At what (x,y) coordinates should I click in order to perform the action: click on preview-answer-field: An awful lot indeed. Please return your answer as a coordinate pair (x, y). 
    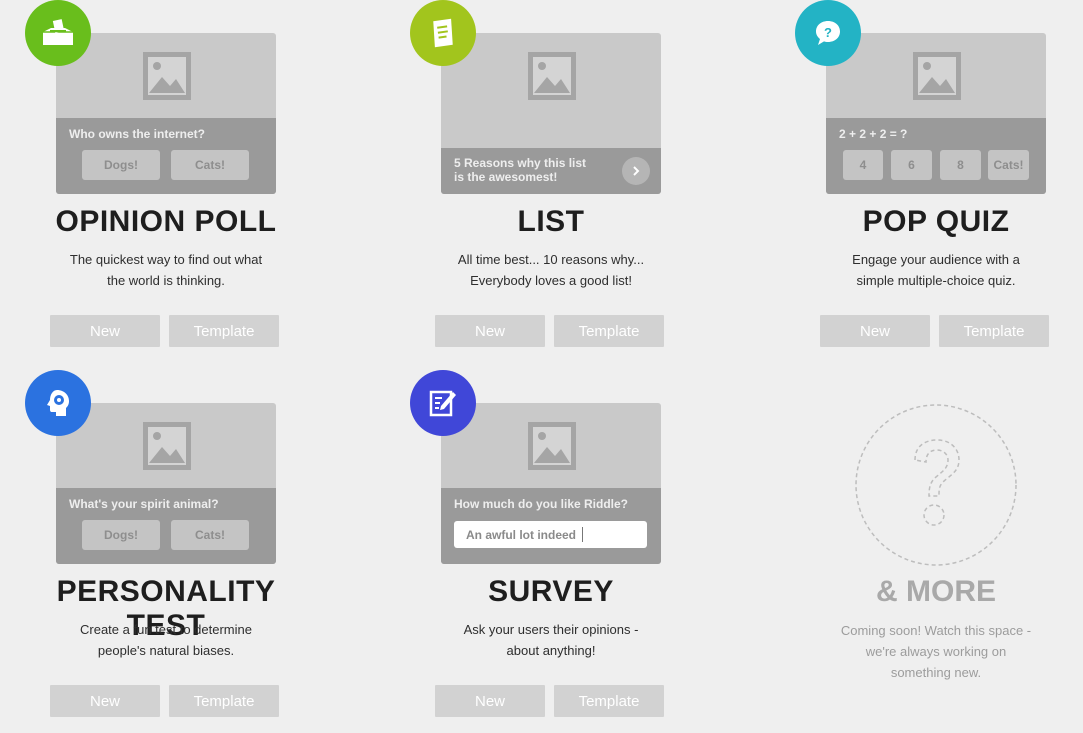
    Looking at the image, I should click on (550, 534).